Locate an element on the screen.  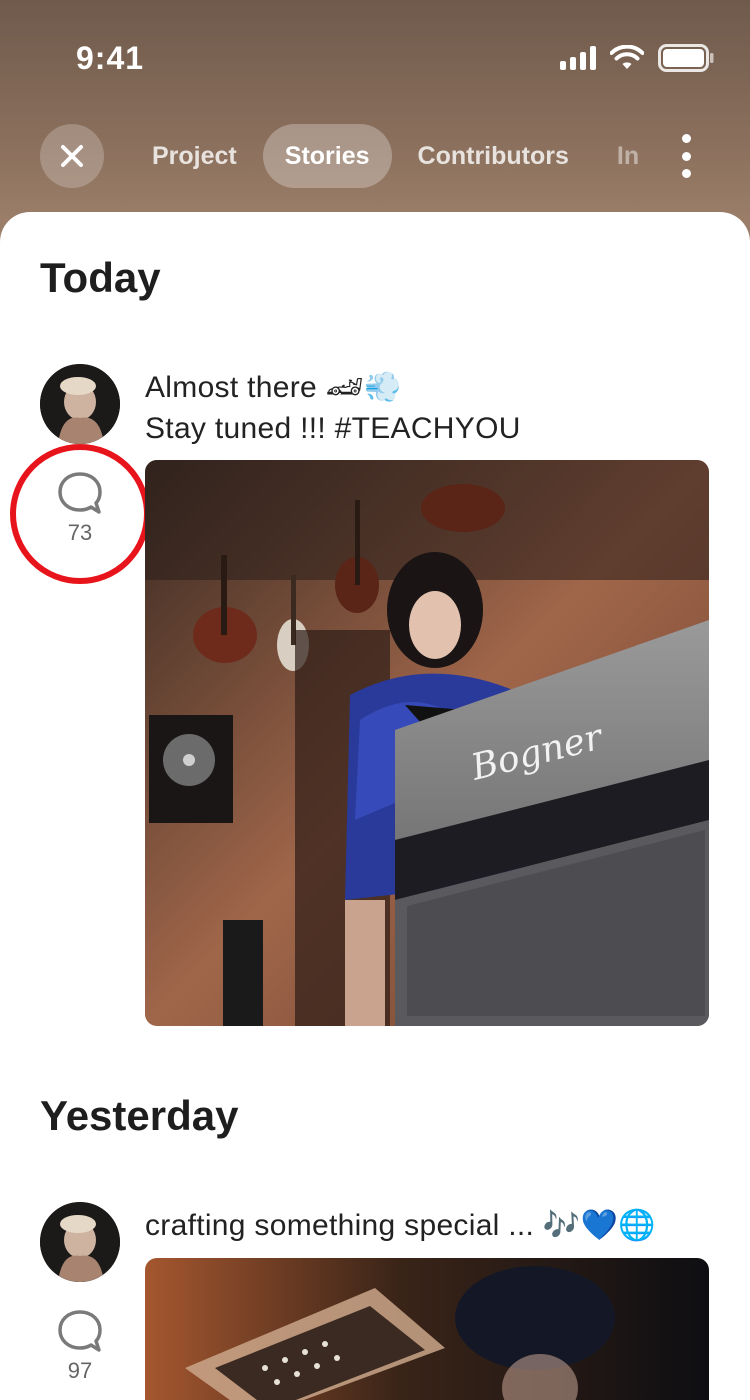
photo-image is located at coordinates (427, 1329).